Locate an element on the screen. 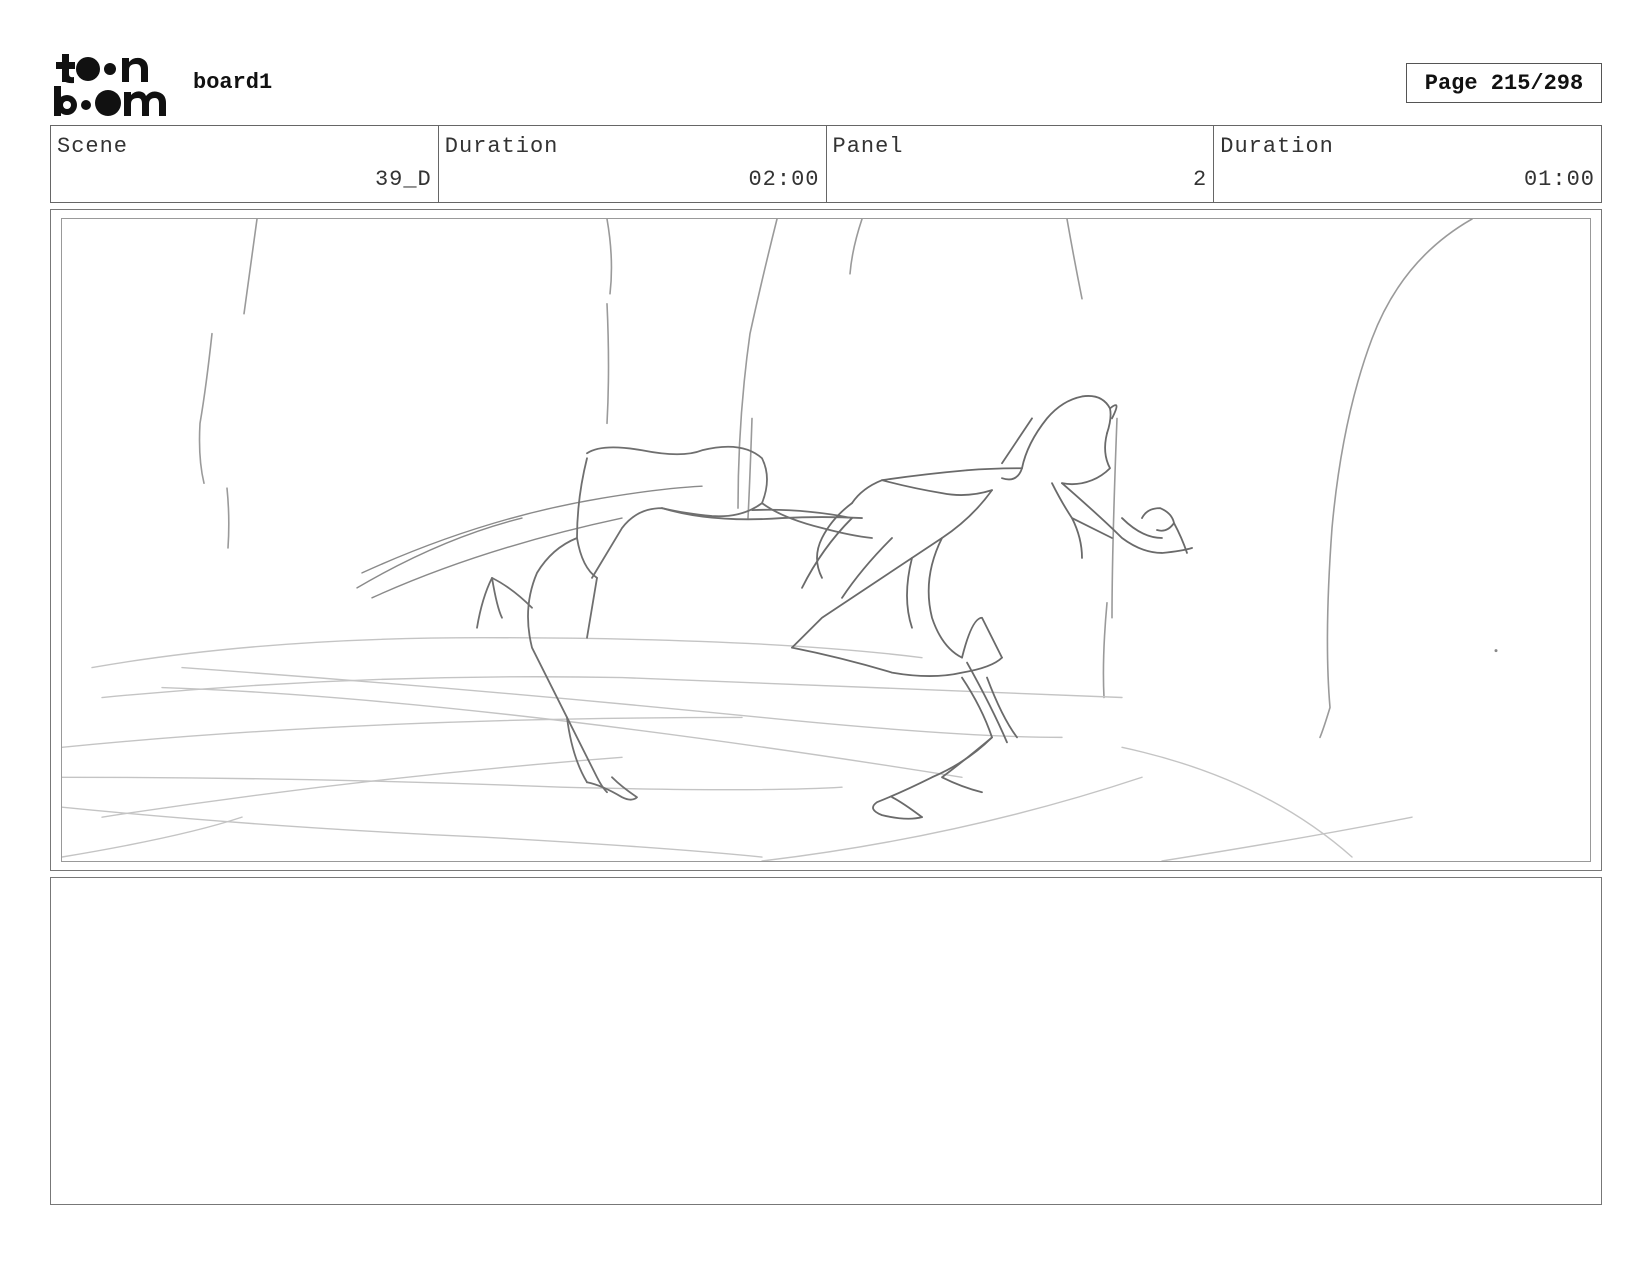 This screenshot has height=1275, width=1650. scene-duration-cell: Duration 02:00 is located at coordinates (633, 164).